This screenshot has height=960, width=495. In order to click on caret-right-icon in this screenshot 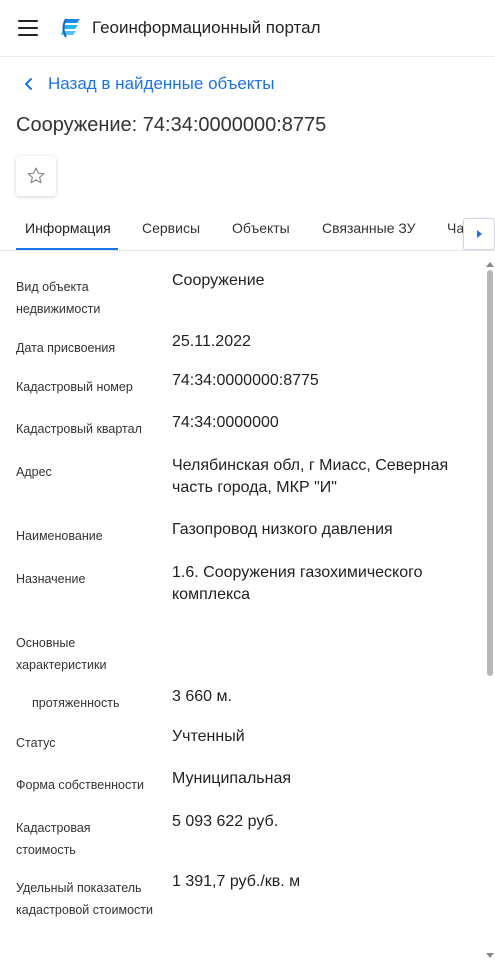, I will do `click(479, 234)`.